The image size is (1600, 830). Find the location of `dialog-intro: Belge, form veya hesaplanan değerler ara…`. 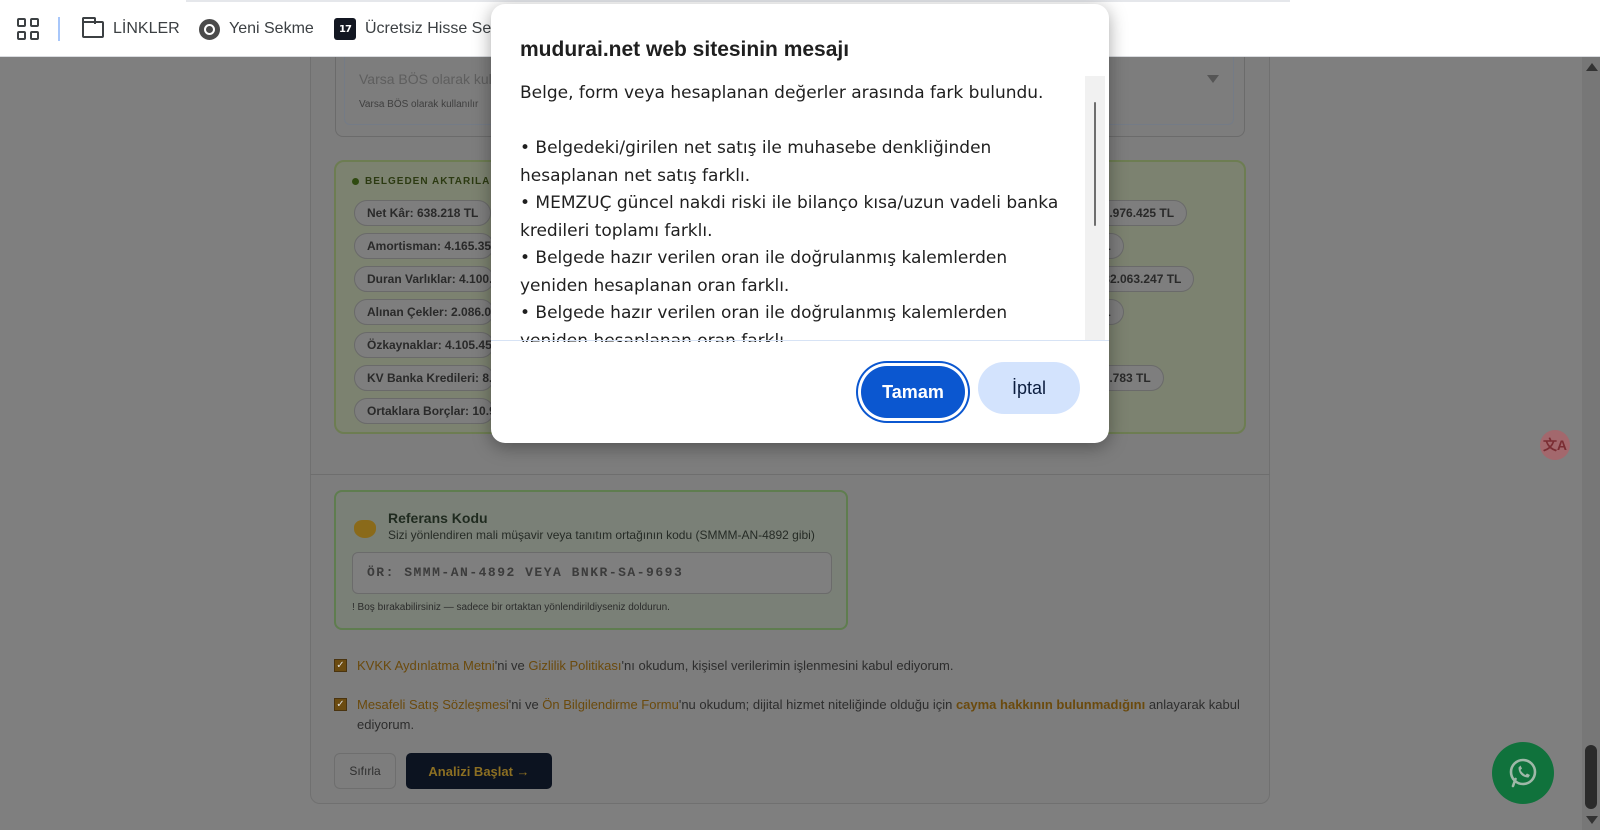

dialog-intro: Belge, form veya hesaplanan değerler ara… is located at coordinates (782, 93).